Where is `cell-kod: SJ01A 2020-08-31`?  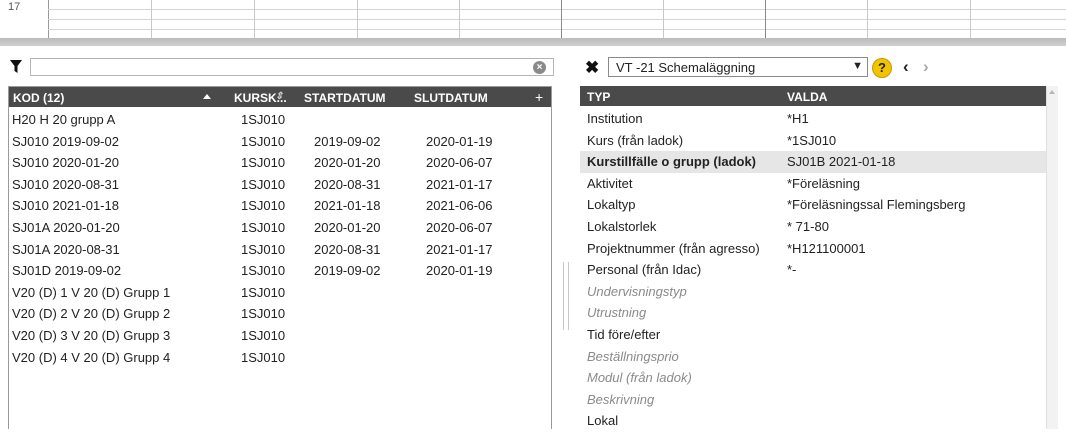 cell-kod: SJ01A 2020-08-31 is located at coordinates (66, 249).